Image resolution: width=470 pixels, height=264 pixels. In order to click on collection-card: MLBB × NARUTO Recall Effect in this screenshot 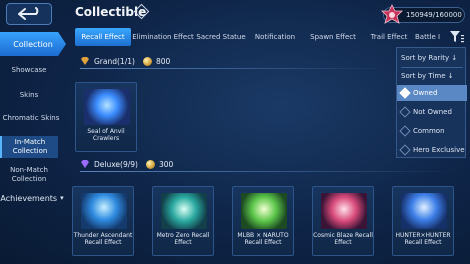, I will do `click(263, 221)`.